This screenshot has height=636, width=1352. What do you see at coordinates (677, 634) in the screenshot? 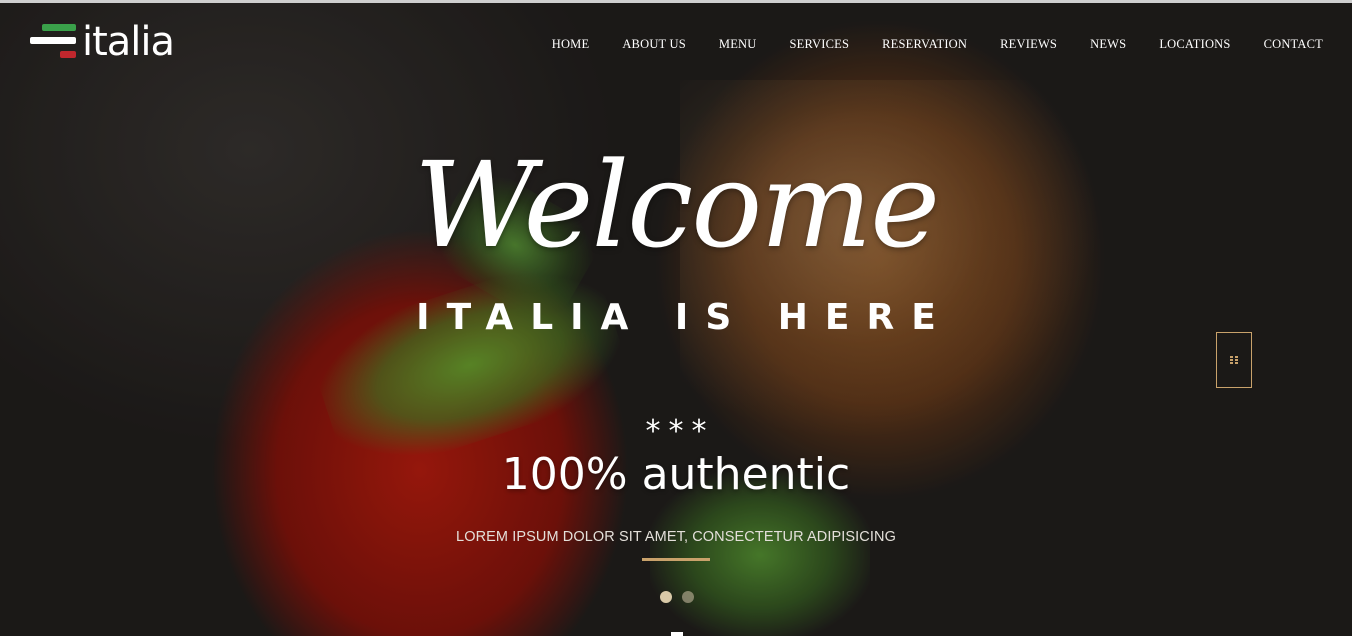
I see `scroll-indicator` at bounding box center [677, 634].